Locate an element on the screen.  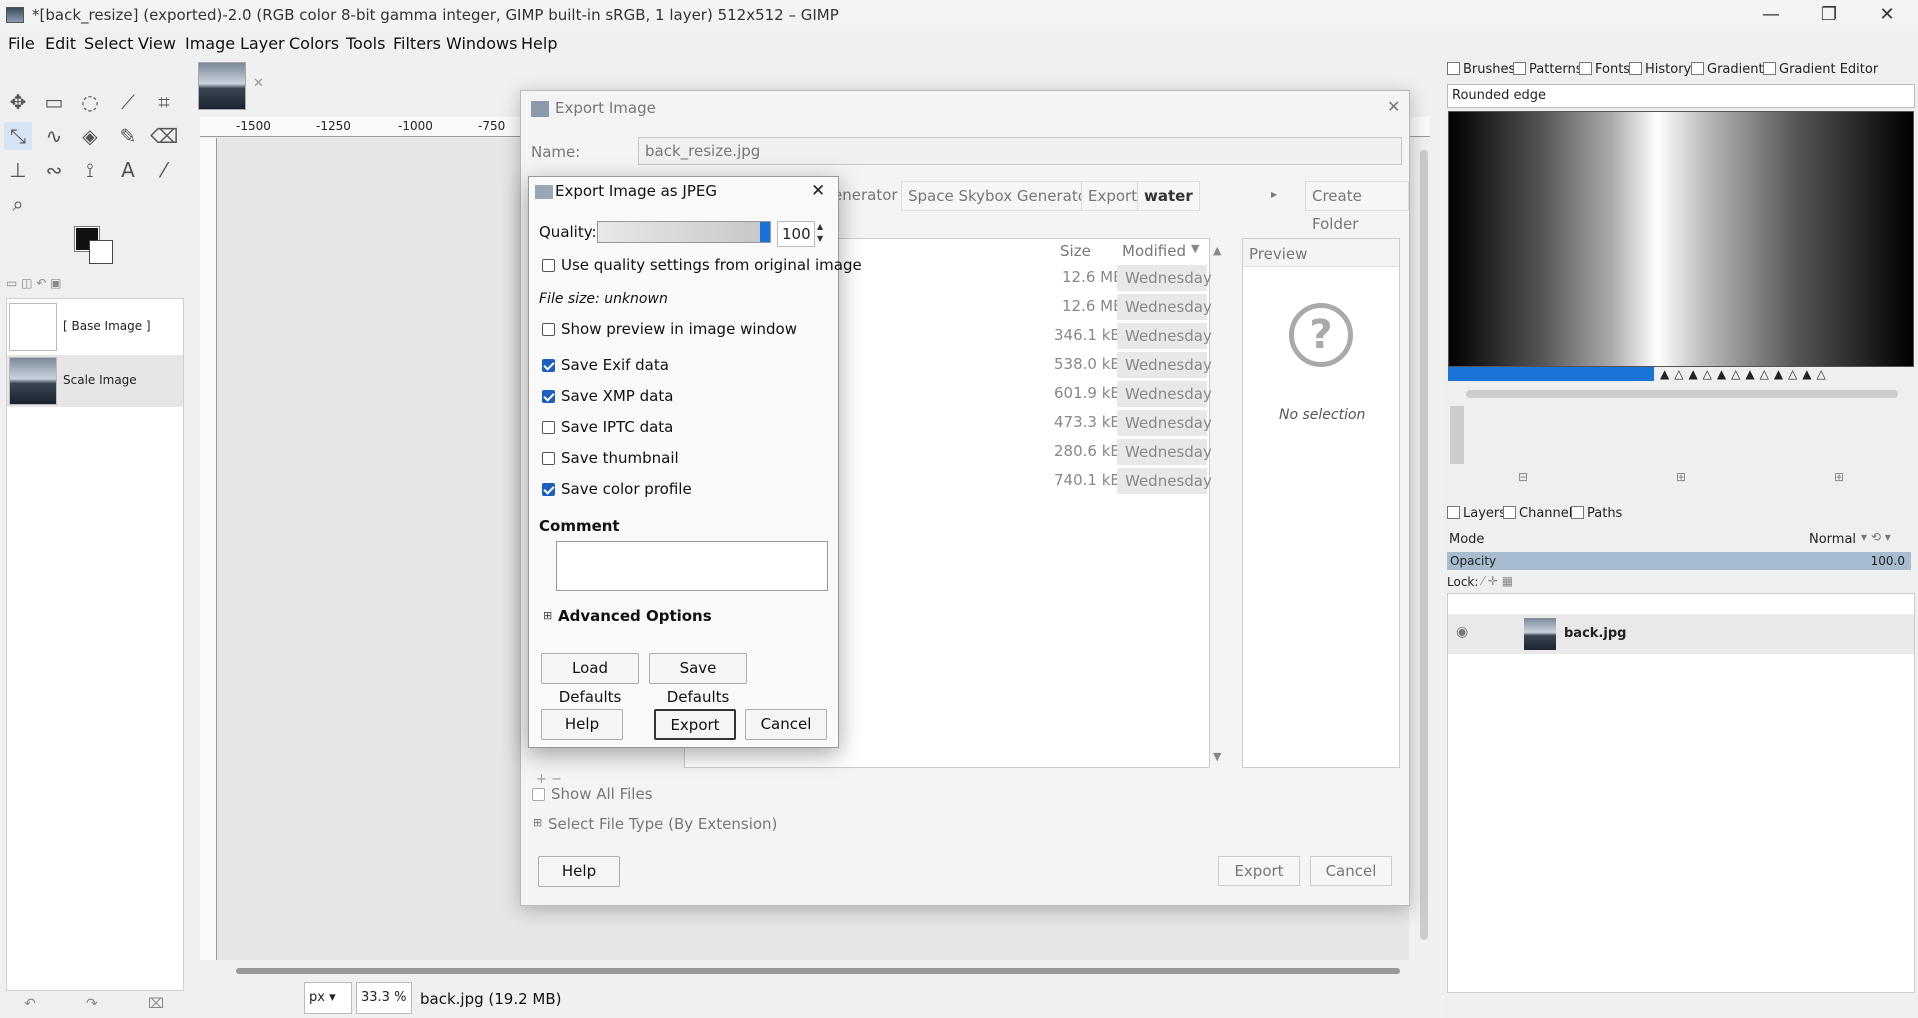
gradient-scrollbar is located at coordinates (1682, 394).